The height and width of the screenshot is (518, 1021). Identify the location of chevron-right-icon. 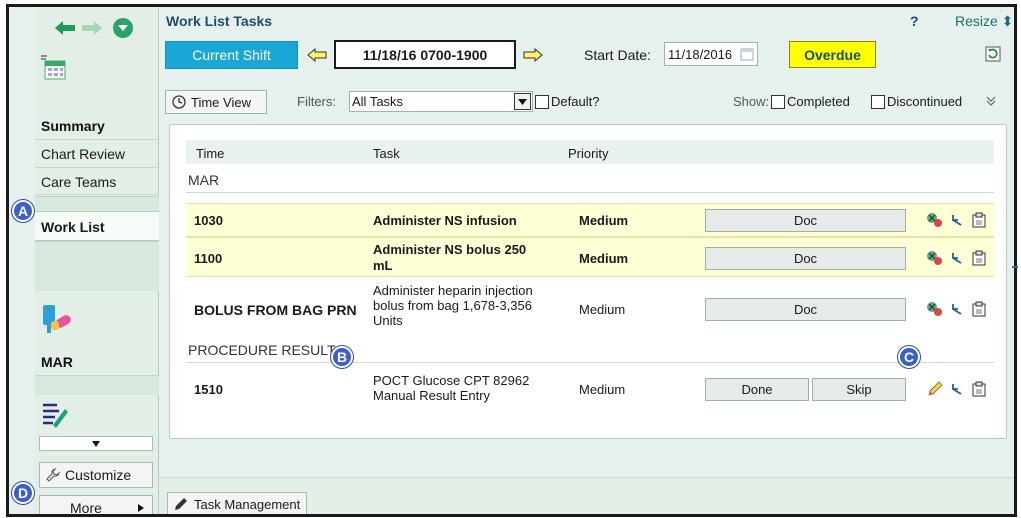
(141, 508).